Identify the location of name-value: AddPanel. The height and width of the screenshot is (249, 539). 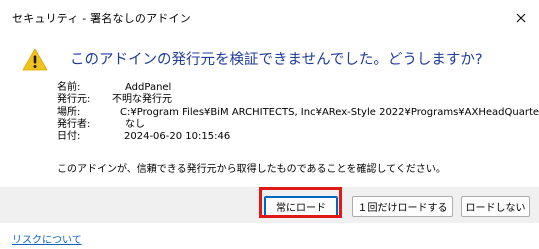
(148, 87).